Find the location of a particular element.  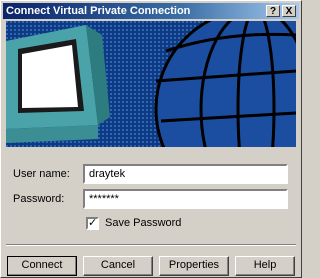

cancel-button: Cancel is located at coordinates (118, 266).